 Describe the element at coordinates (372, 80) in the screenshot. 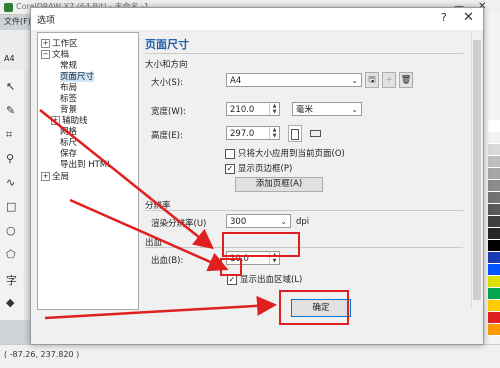

I see `save-preset-button: 🖫` at that location.